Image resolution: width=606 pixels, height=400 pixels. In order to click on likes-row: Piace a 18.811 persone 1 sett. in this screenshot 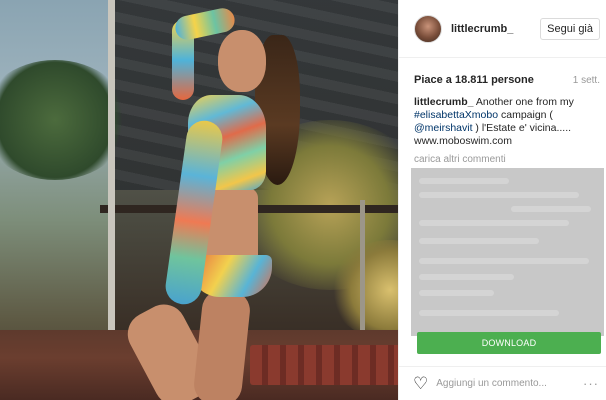, I will do `click(502, 80)`.